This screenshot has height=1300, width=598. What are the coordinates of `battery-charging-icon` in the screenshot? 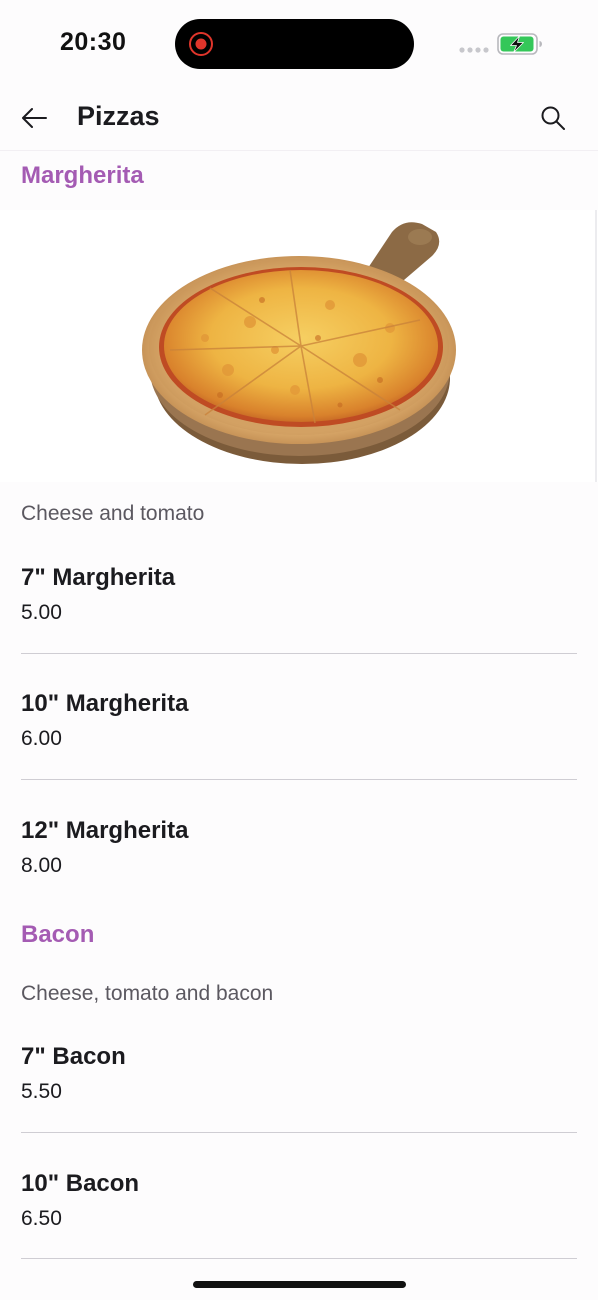 It's located at (519, 44).